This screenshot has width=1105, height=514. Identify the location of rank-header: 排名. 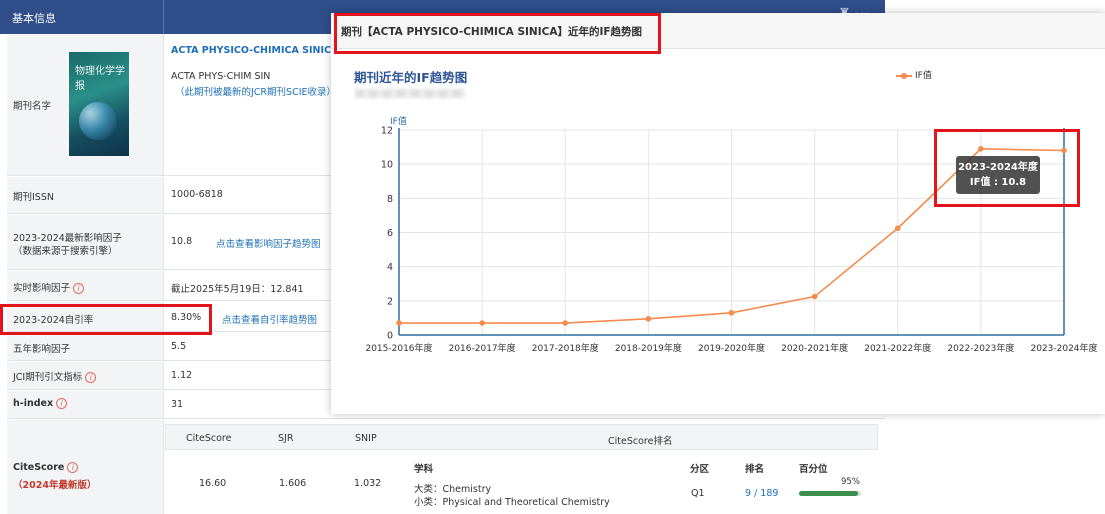
(755, 469).